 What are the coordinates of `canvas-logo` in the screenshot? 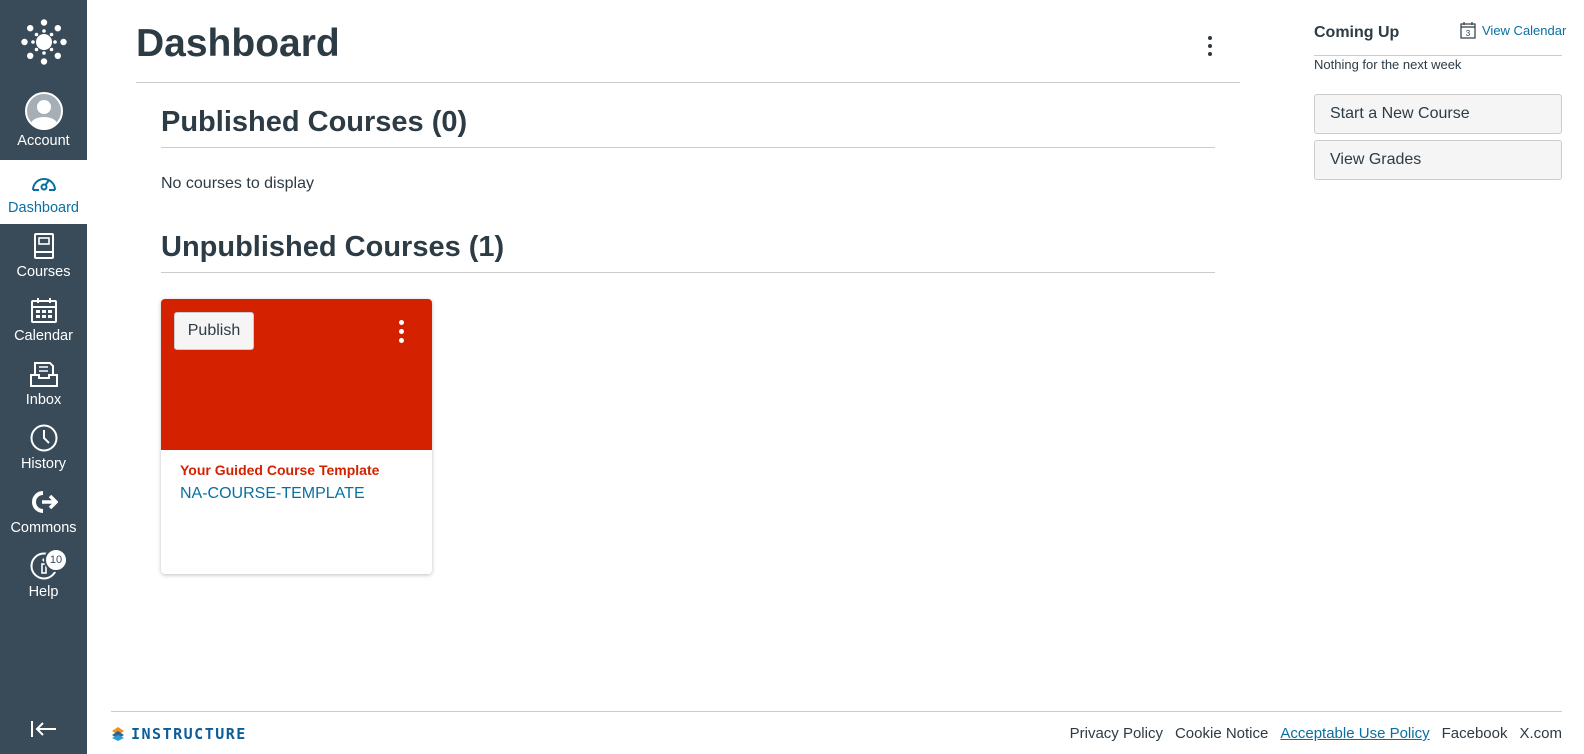 It's located at (43, 42).